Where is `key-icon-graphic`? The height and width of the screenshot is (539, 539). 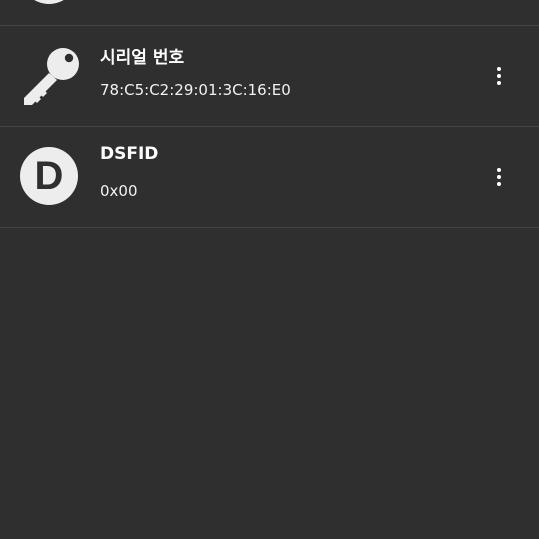 key-icon-graphic is located at coordinates (51, 76).